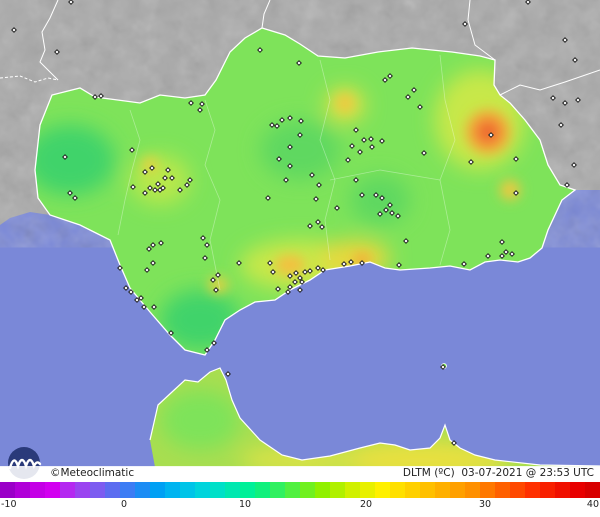 The width and height of the screenshot is (600, 517). What do you see at coordinates (300, 499) in the screenshot?
I see `temperature-scale: -10 0 10 20 30 40` at bounding box center [300, 499].